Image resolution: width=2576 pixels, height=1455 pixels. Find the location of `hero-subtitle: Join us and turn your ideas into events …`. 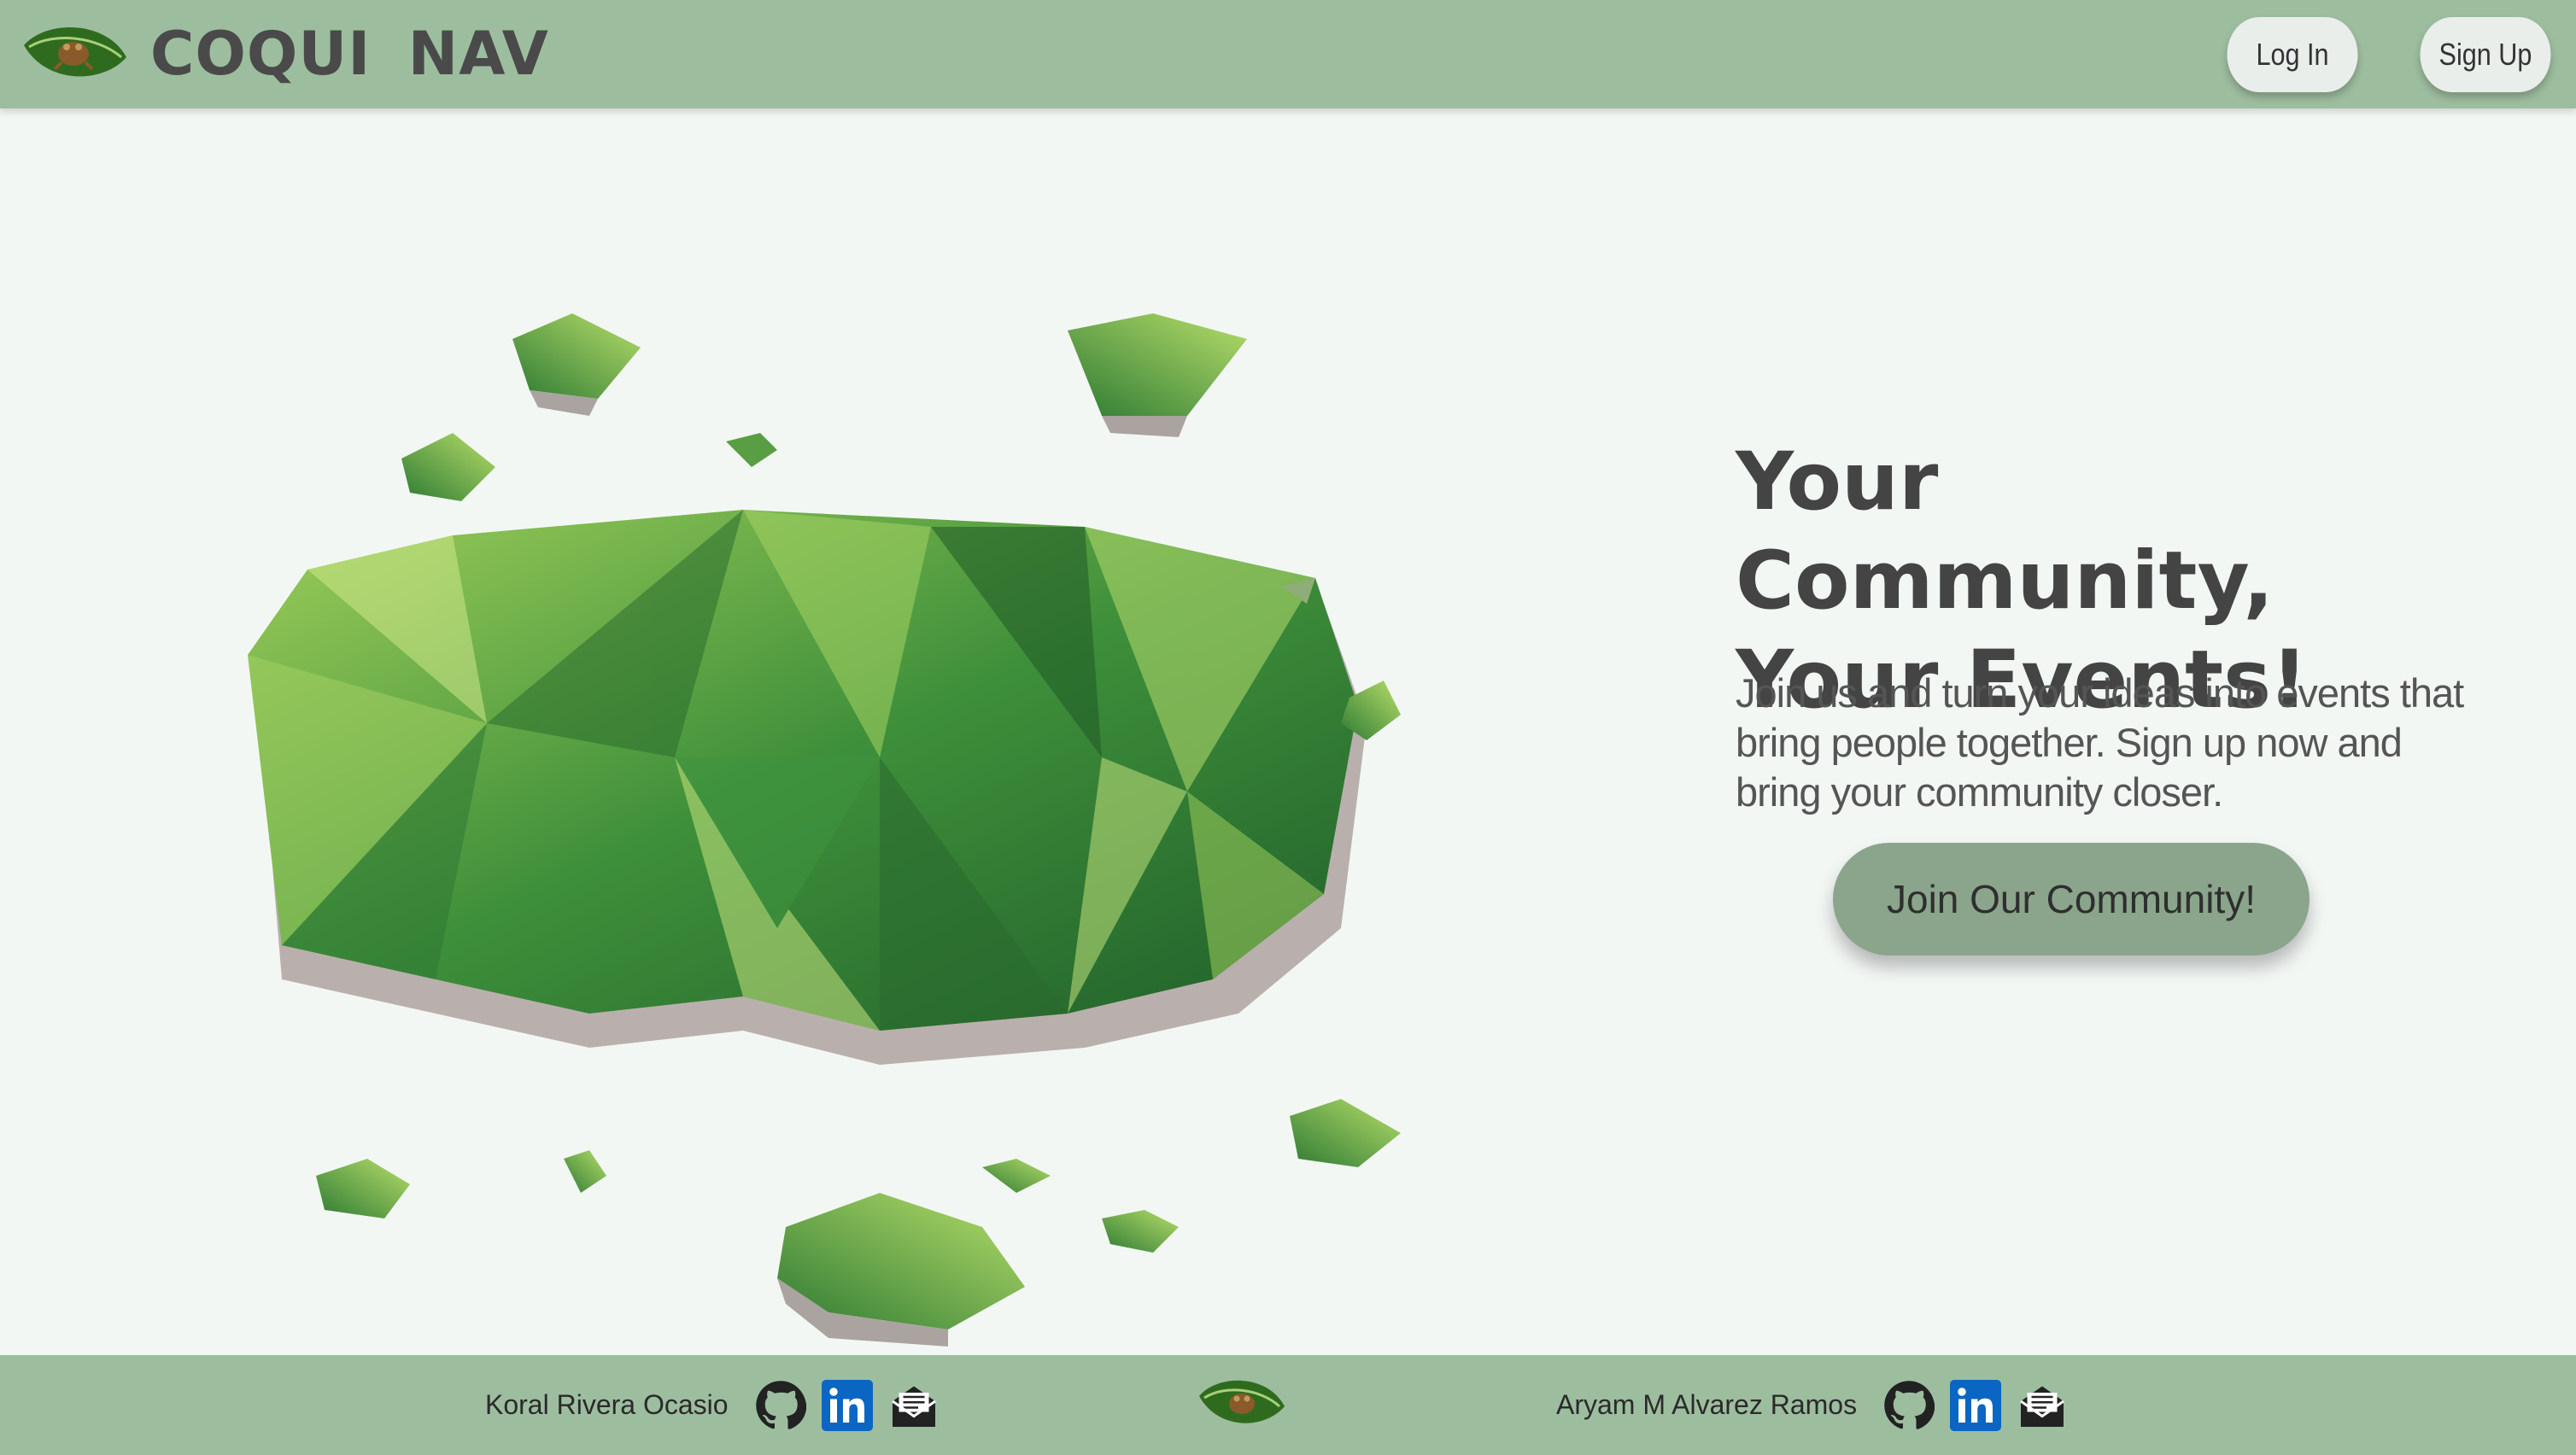

hero-subtitle: Join us and turn your ideas into events … is located at coordinates (2100, 743).